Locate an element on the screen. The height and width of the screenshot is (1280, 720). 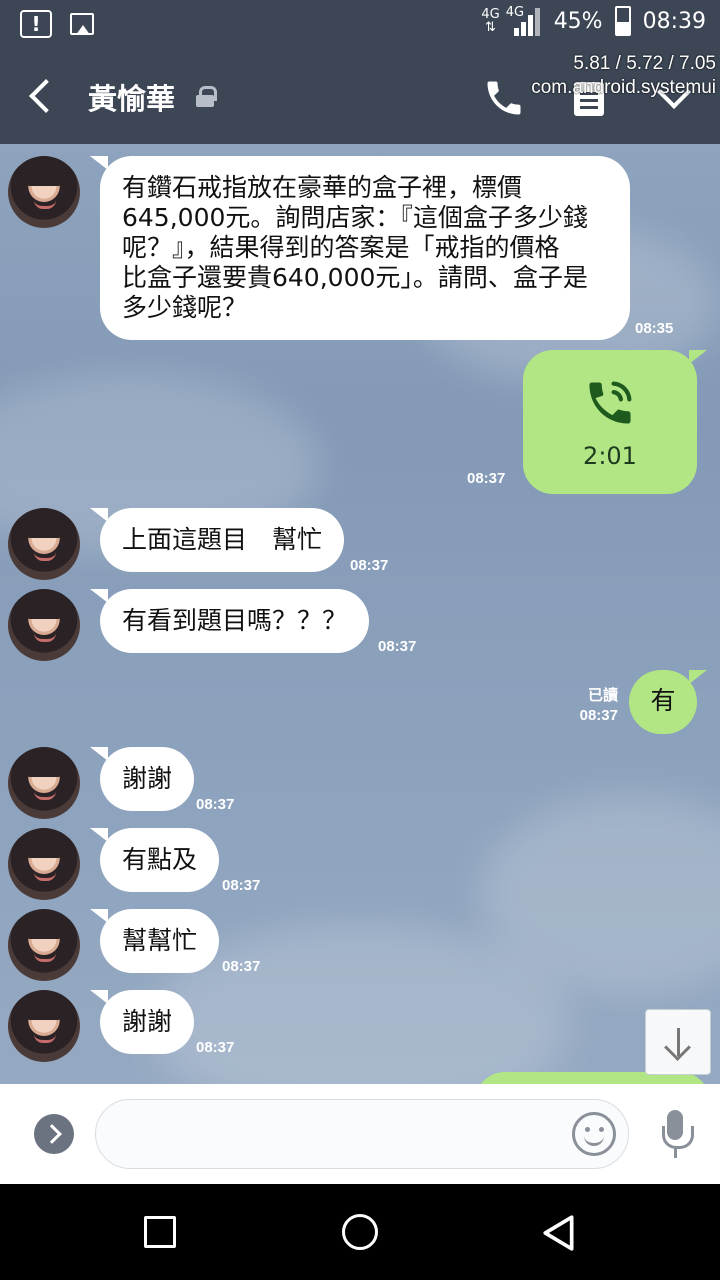
expand-menu-button is located at coordinates (54, 1134).